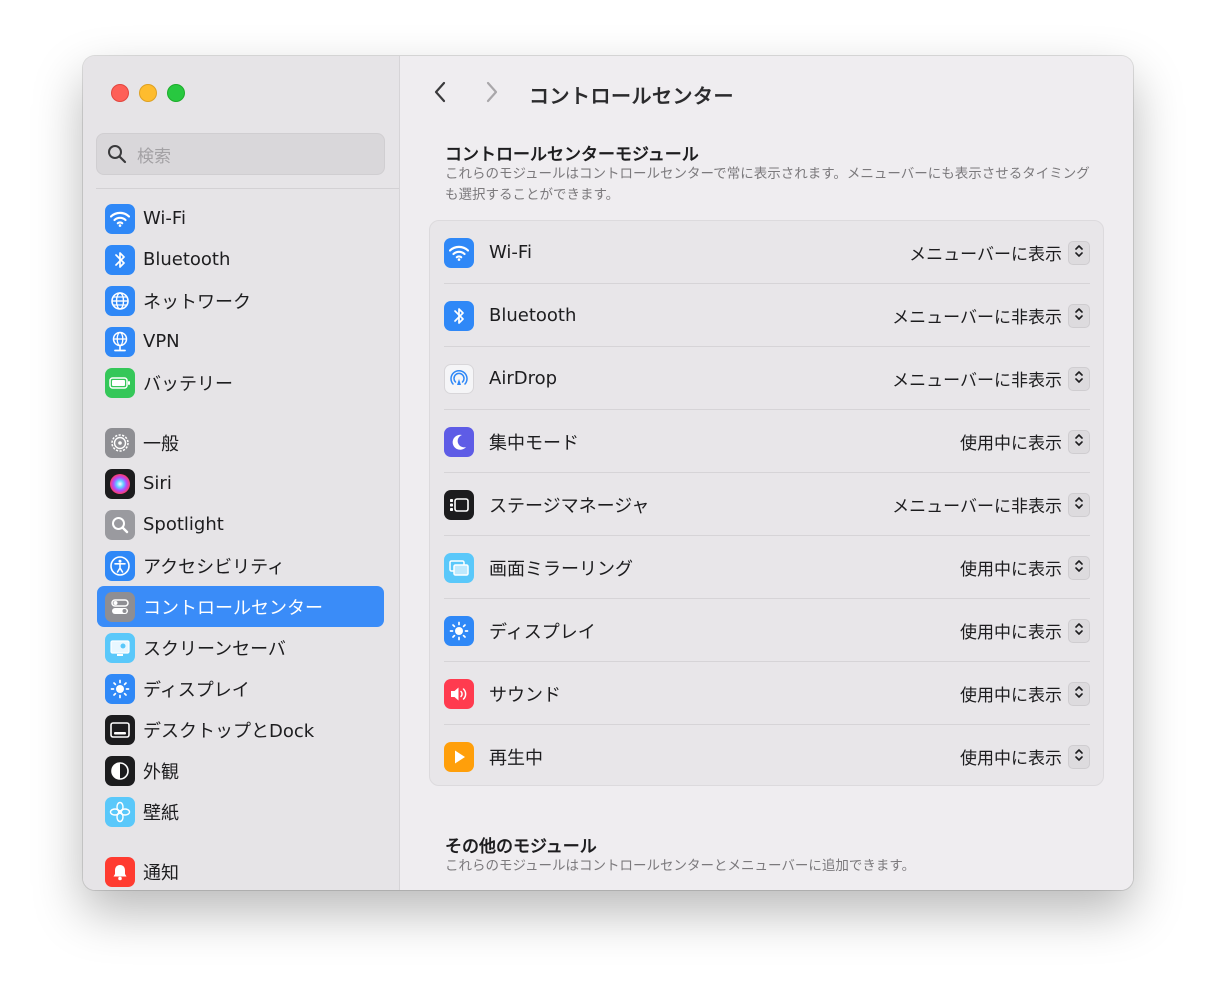 Image resolution: width=1216 pixels, height=999 pixels. I want to click on speaker-icon, so click(459, 693).